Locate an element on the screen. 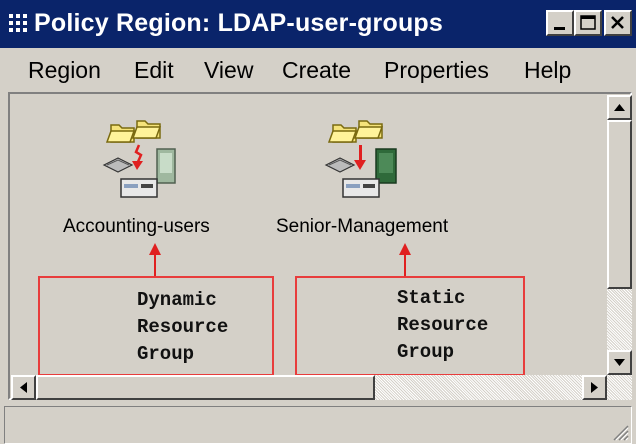 The width and height of the screenshot is (636, 444). close-button is located at coordinates (618, 23).